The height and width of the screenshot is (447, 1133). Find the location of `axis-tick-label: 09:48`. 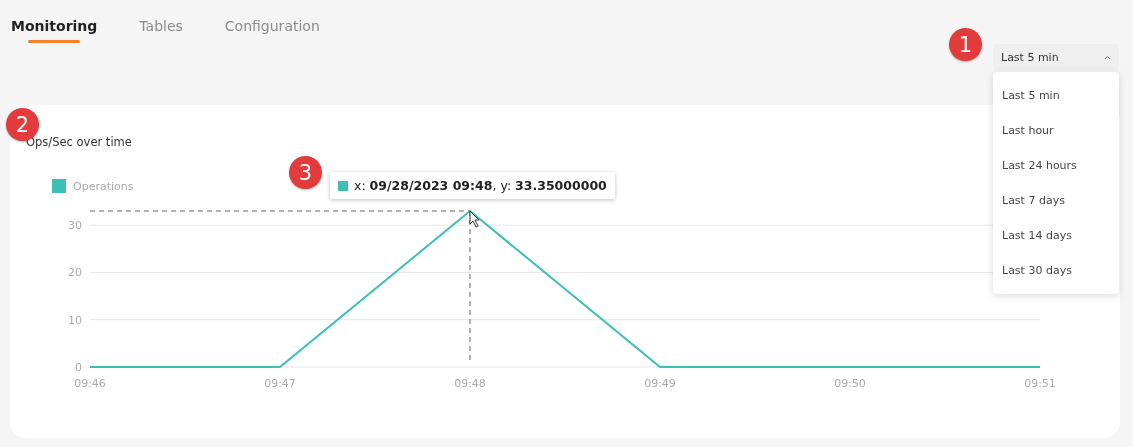

axis-tick-label: 09:48 is located at coordinates (470, 383).